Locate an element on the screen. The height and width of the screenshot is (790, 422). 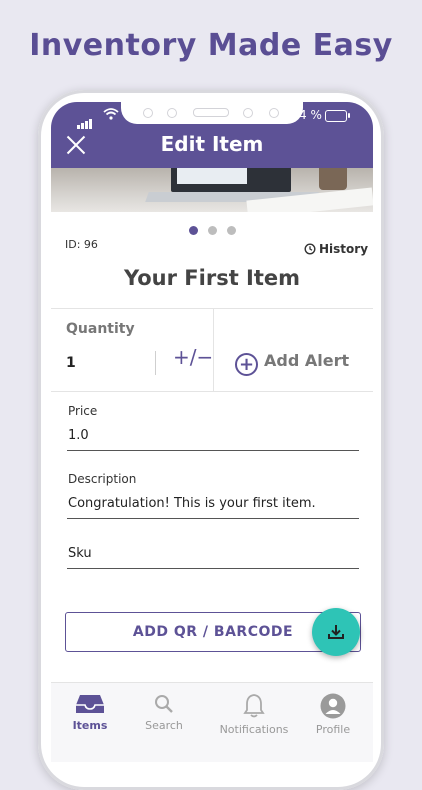
history-icon is located at coordinates (310, 249).